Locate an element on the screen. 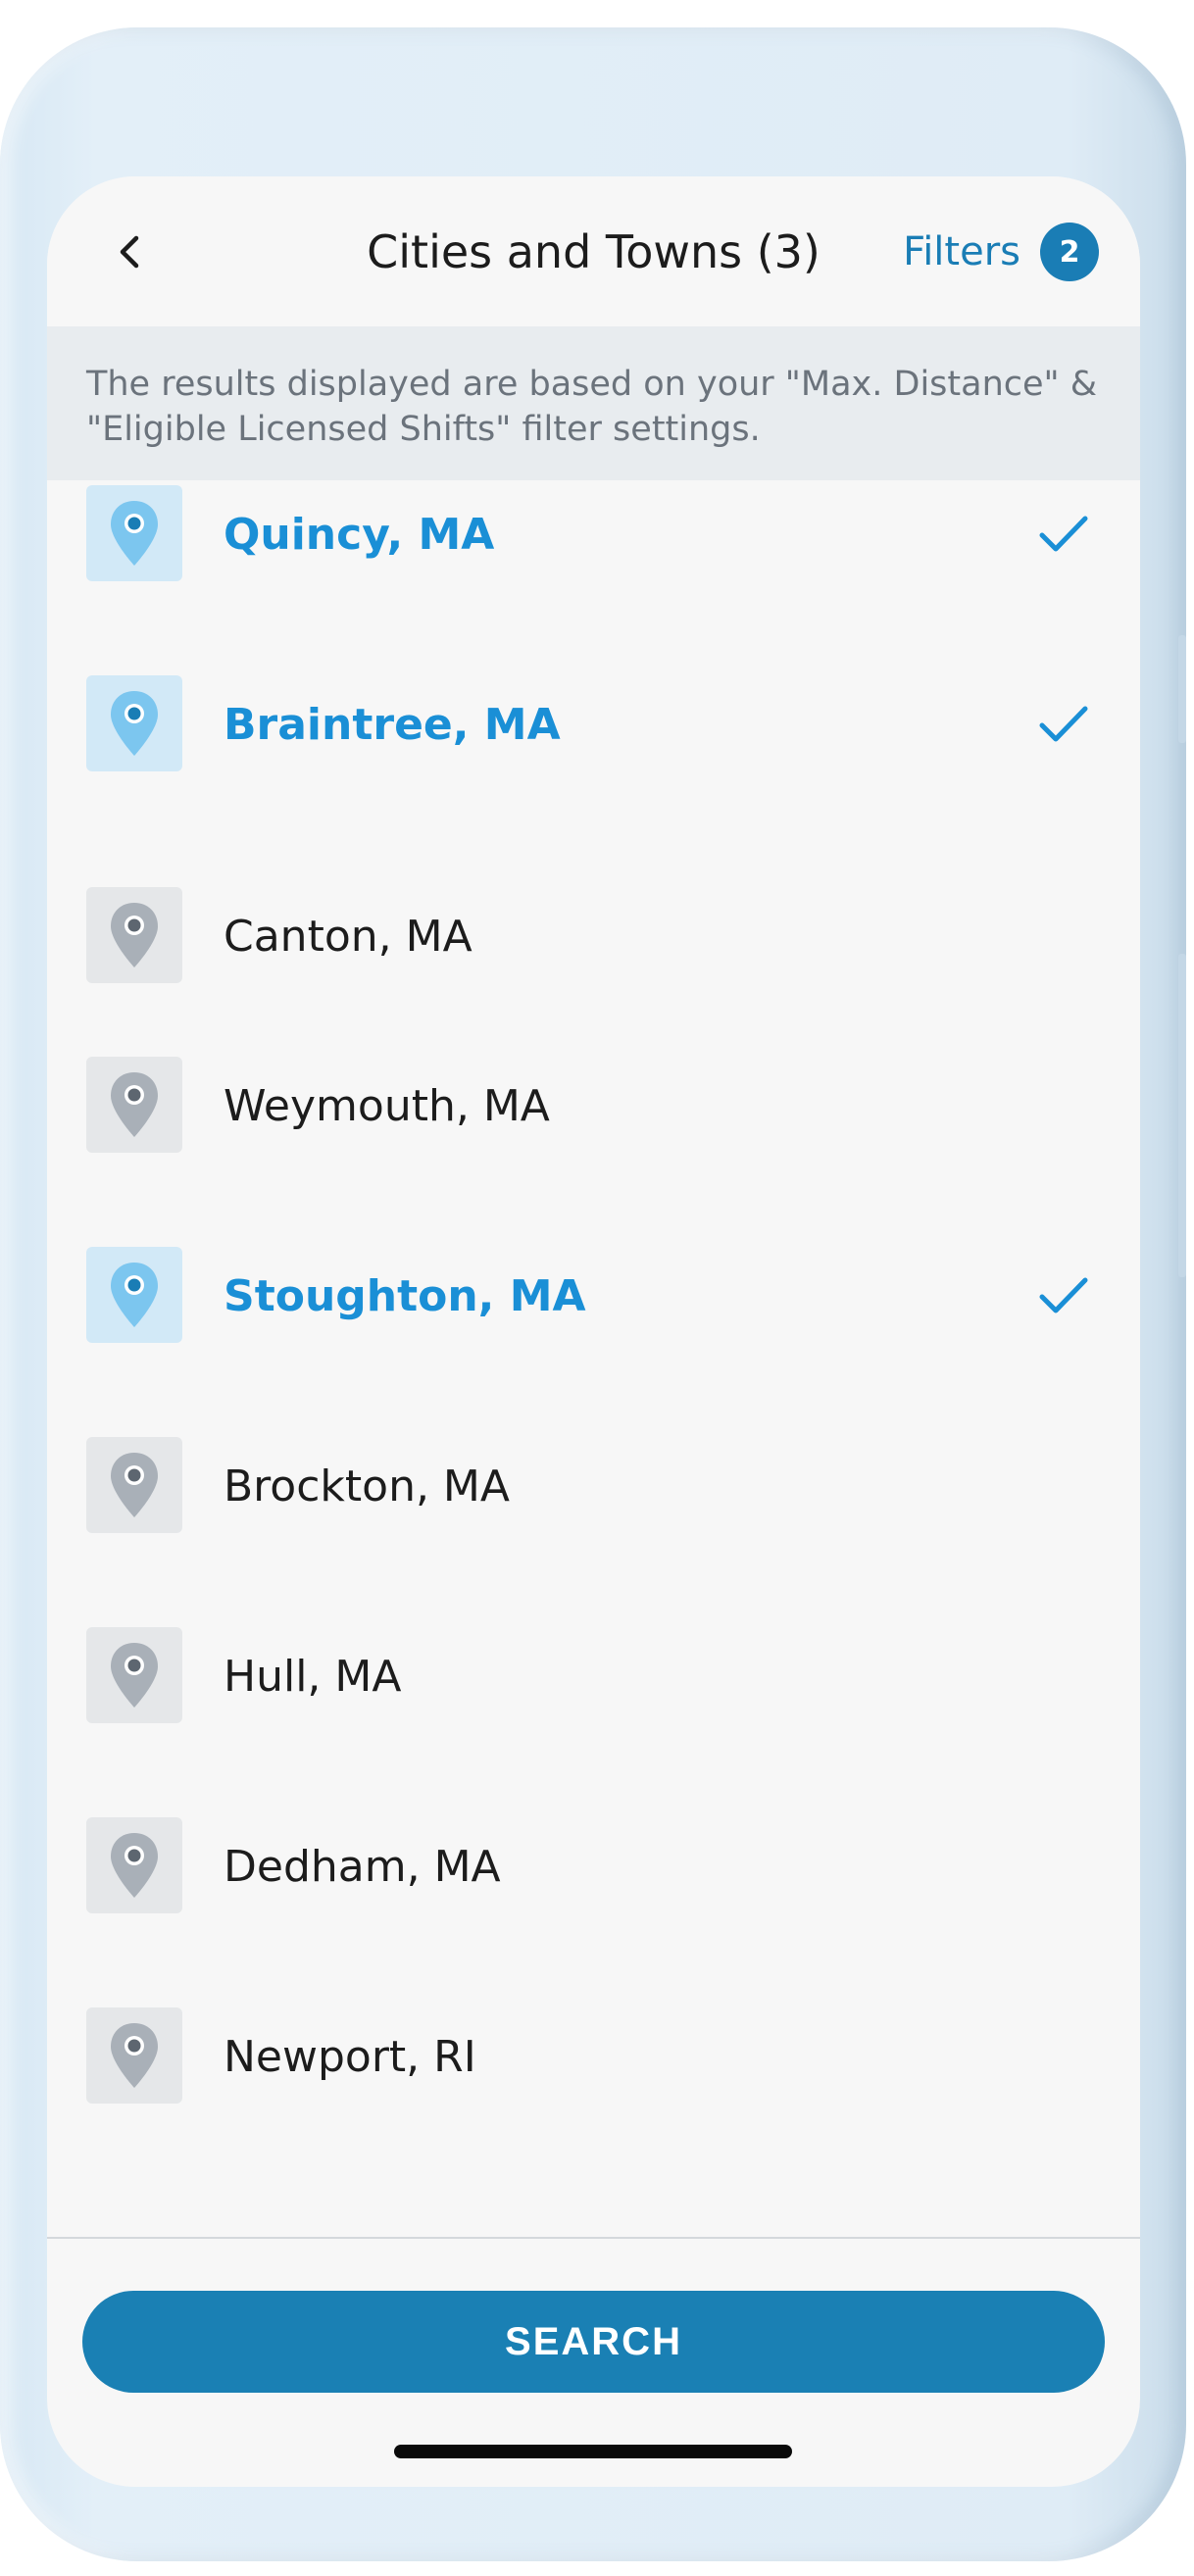 Image resolution: width=1194 pixels, height=2576 pixels. city-list-item: Braintree, MA is located at coordinates (594, 724).